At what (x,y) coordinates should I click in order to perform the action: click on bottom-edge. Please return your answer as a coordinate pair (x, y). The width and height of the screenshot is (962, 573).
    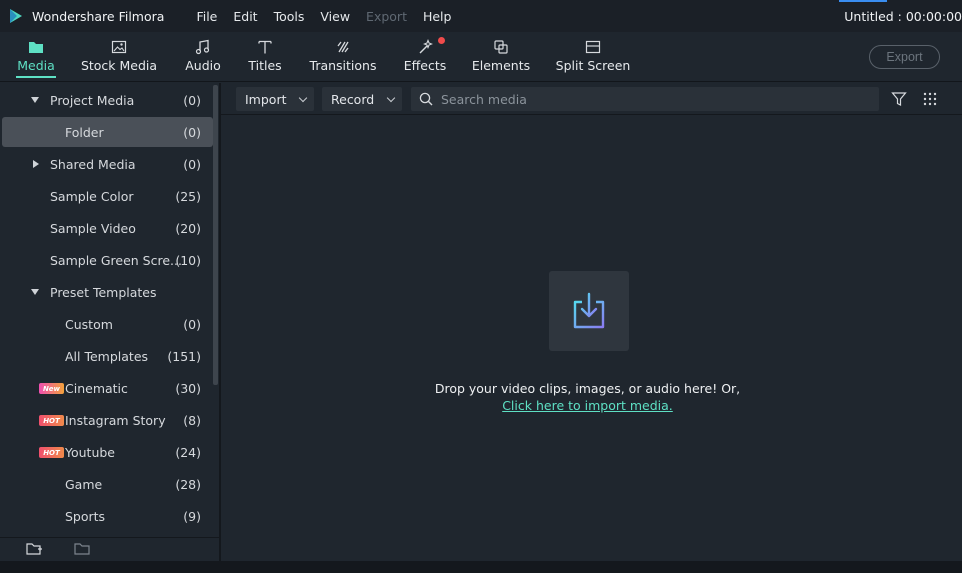
    Looking at the image, I should click on (481, 567).